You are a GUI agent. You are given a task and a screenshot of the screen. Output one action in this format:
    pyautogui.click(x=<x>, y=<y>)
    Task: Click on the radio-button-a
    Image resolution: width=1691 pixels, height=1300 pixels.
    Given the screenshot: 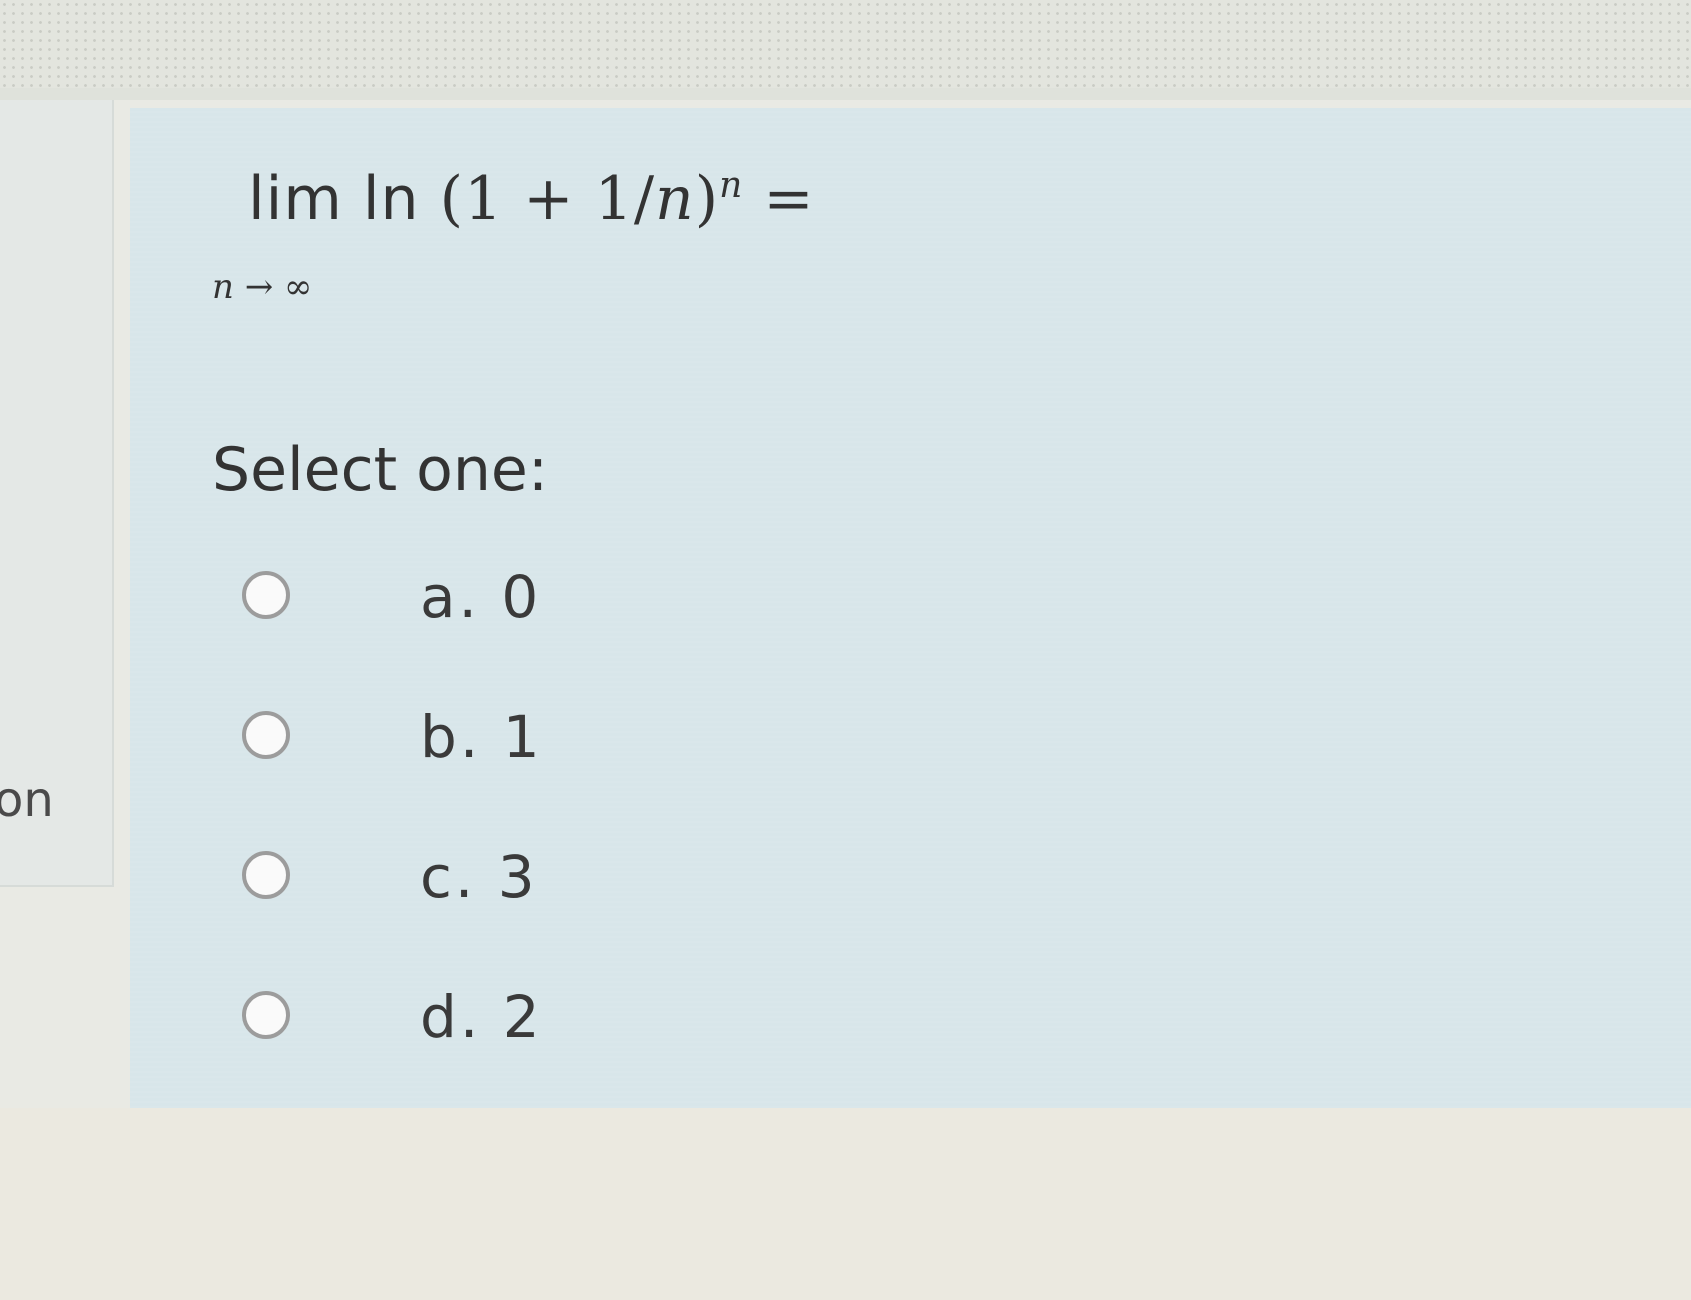 What is the action you would take?
    pyautogui.click(x=266, y=595)
    